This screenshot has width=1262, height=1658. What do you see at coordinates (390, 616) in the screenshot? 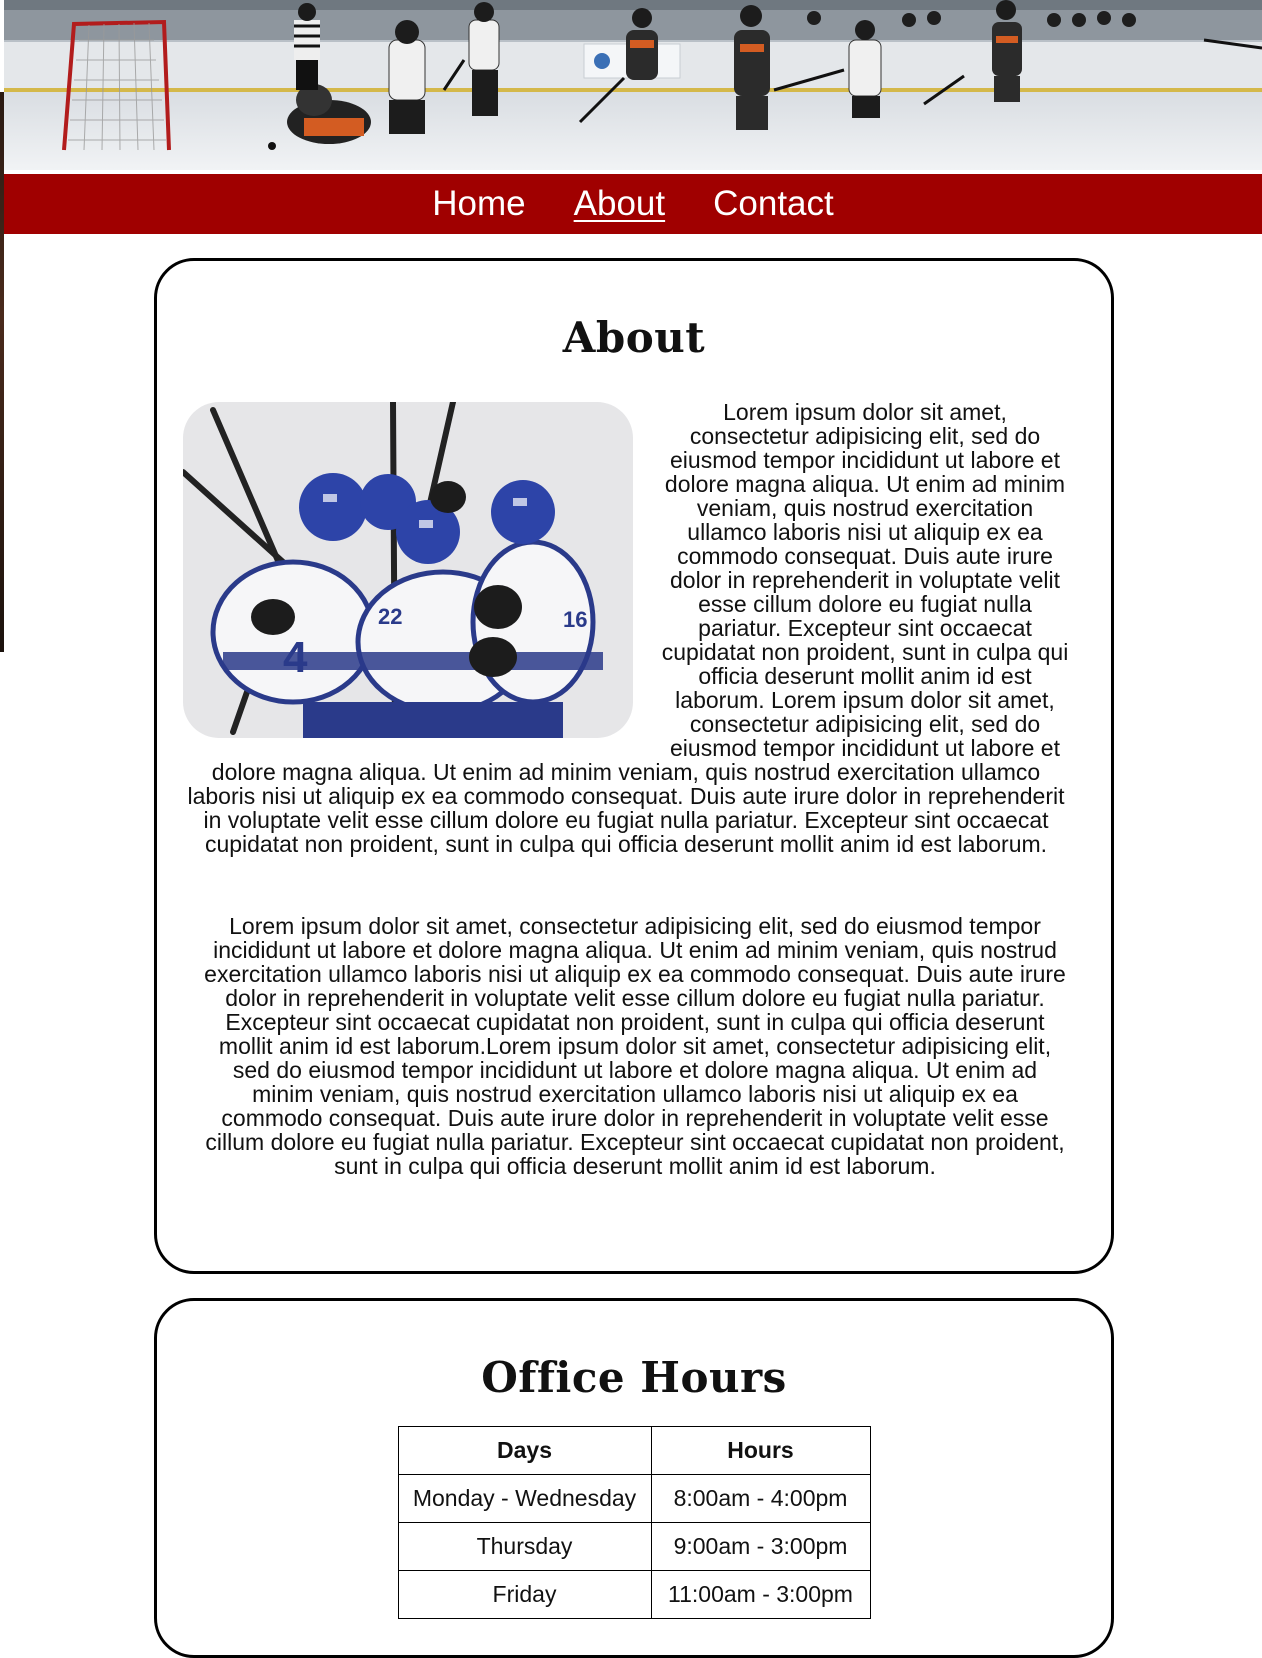
I see `svg-text: 22` at bounding box center [390, 616].